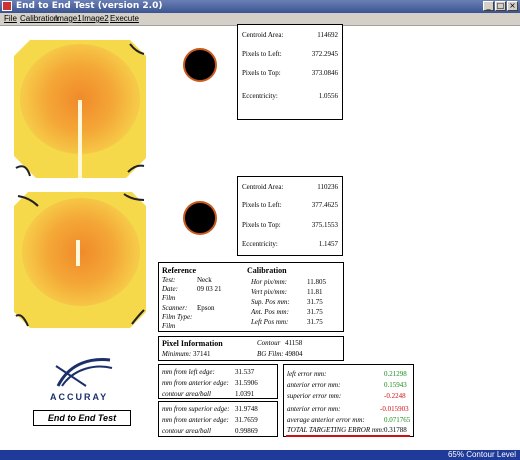 The width and height of the screenshot is (520, 460). What do you see at coordinates (179, 270) in the screenshot?
I see `reference-heading: Reference` at bounding box center [179, 270].